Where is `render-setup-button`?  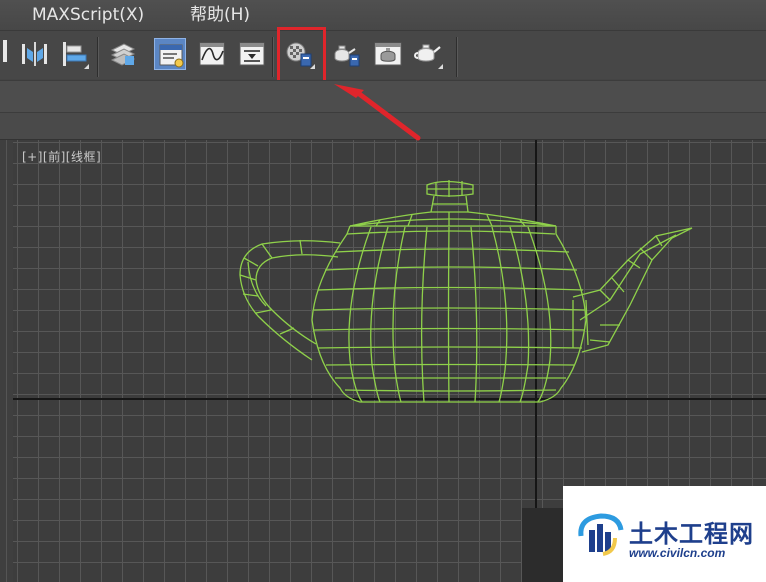 render-setup-button is located at coordinates (346, 54).